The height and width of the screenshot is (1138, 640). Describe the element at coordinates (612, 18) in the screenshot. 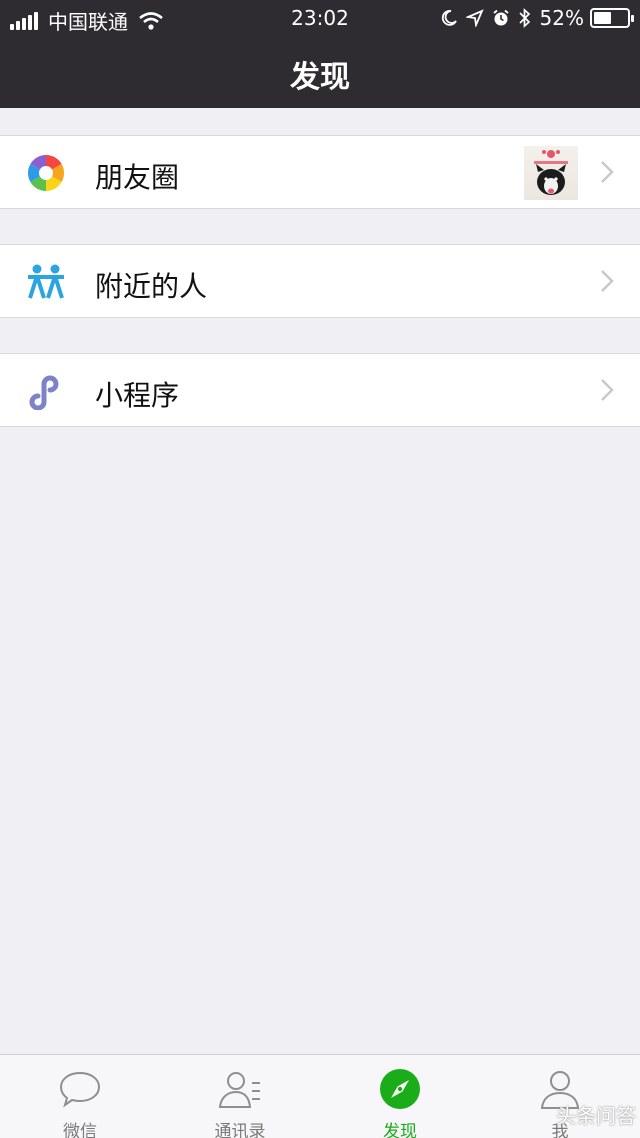

I see `battery-icon` at that location.